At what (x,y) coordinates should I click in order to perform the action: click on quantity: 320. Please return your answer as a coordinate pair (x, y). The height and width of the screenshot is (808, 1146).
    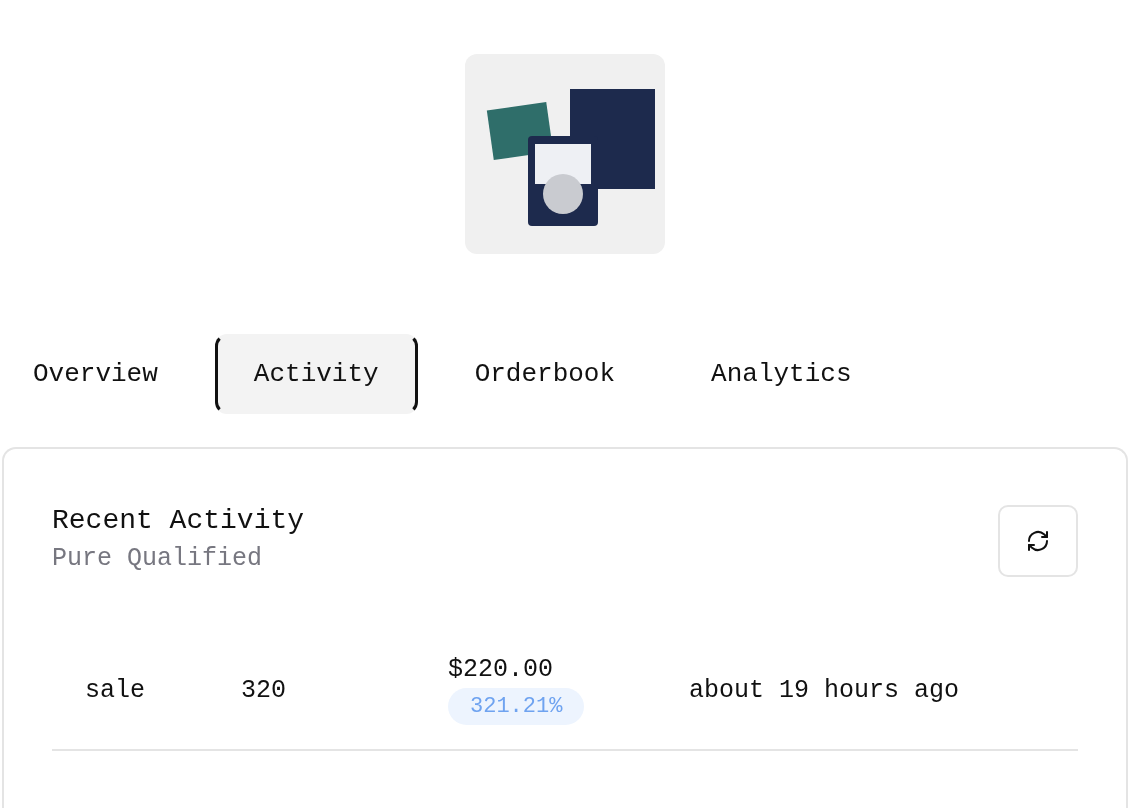
    Looking at the image, I should click on (264, 690).